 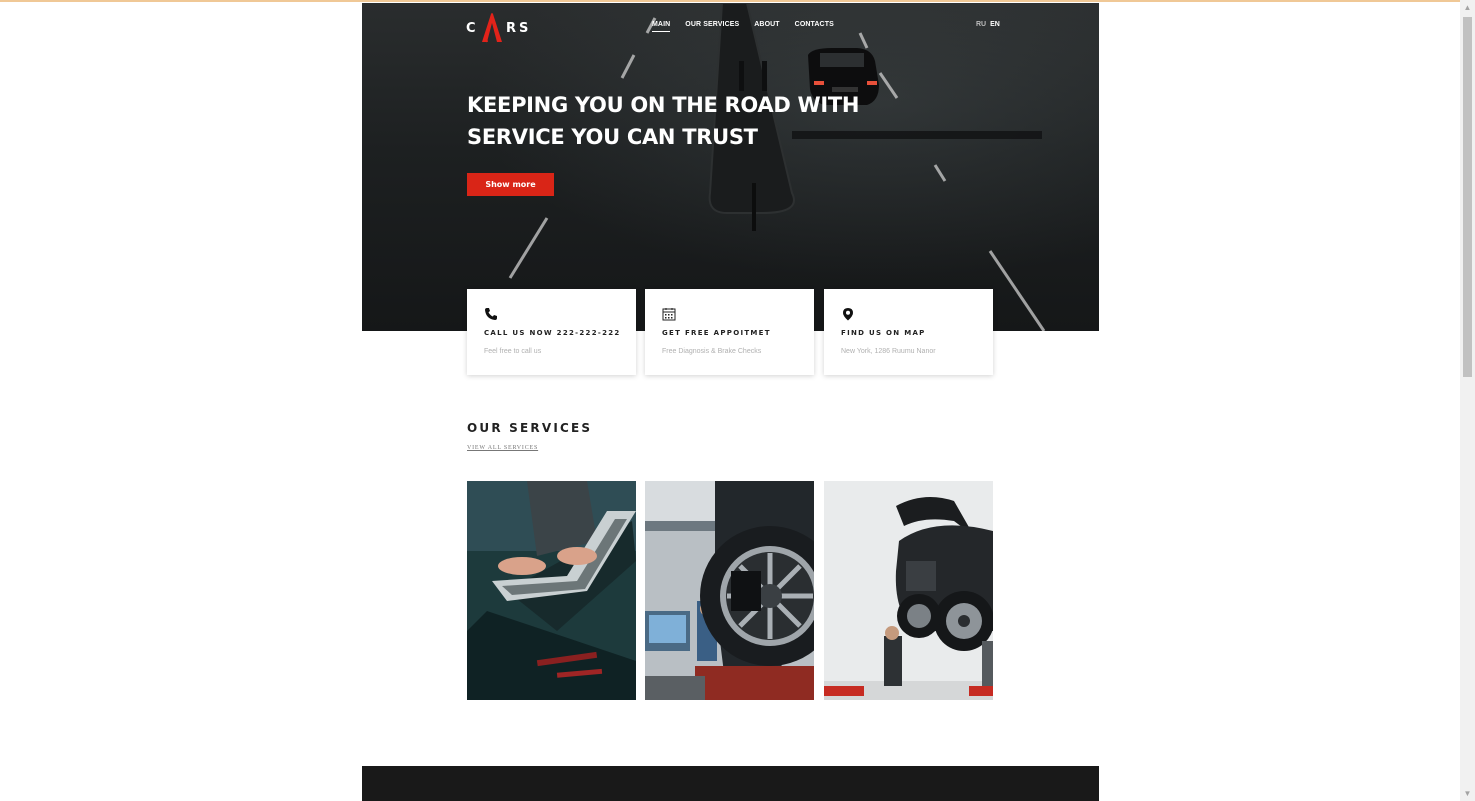 What do you see at coordinates (669, 314) in the screenshot?
I see `calendar-icon` at bounding box center [669, 314].